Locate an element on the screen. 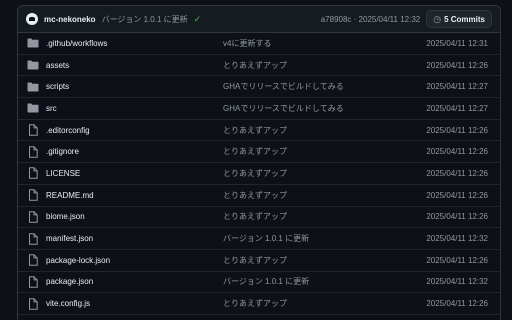 The image size is (512, 320). commit-author: mc-nekoneko is located at coordinates (70, 19).